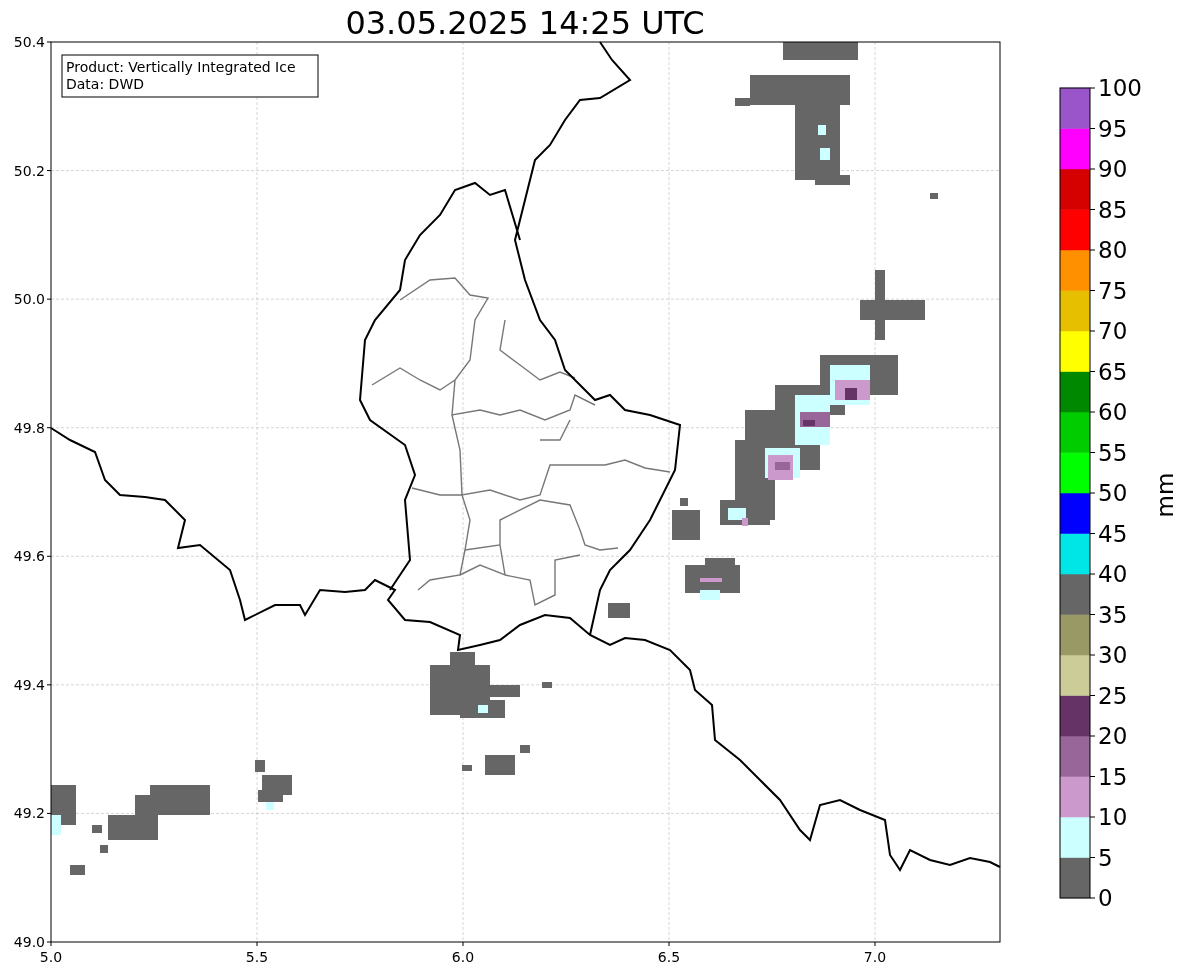 The width and height of the screenshot is (1193, 976). What do you see at coordinates (1113, 371) in the screenshot?
I see `scale-label: 65` at bounding box center [1113, 371].